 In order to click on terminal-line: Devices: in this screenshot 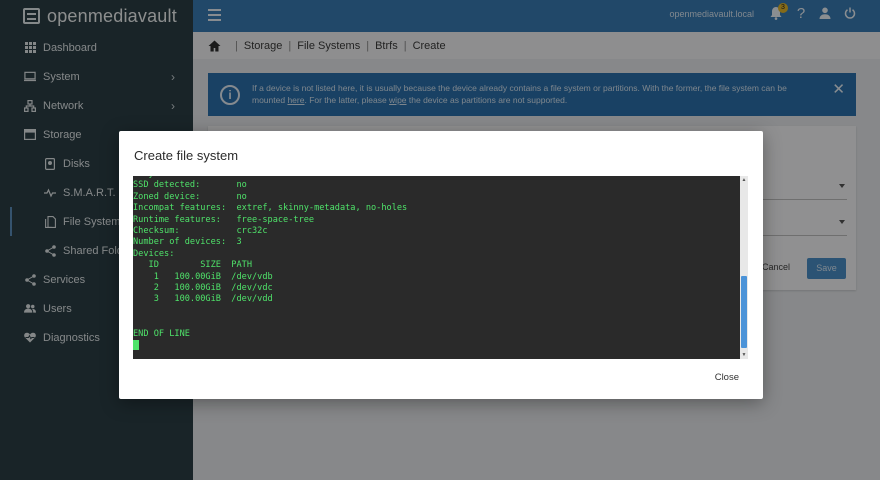, I will do `click(154, 253)`.